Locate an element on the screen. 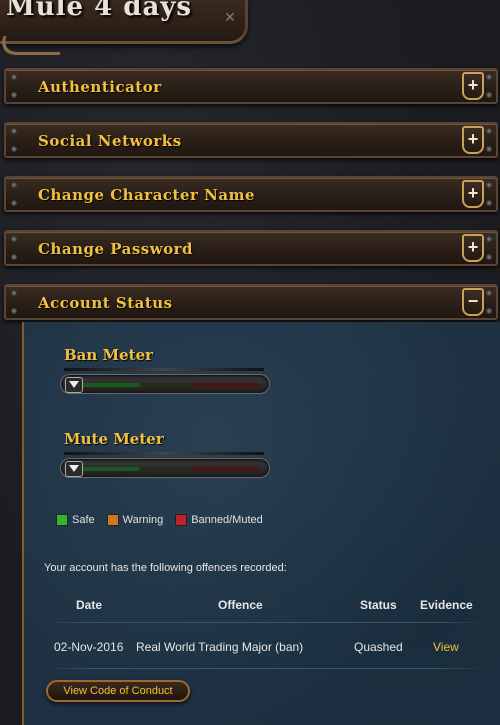 The image size is (500, 725). offences-table-header: Date Offence Status Evidence is located at coordinates (264, 606).